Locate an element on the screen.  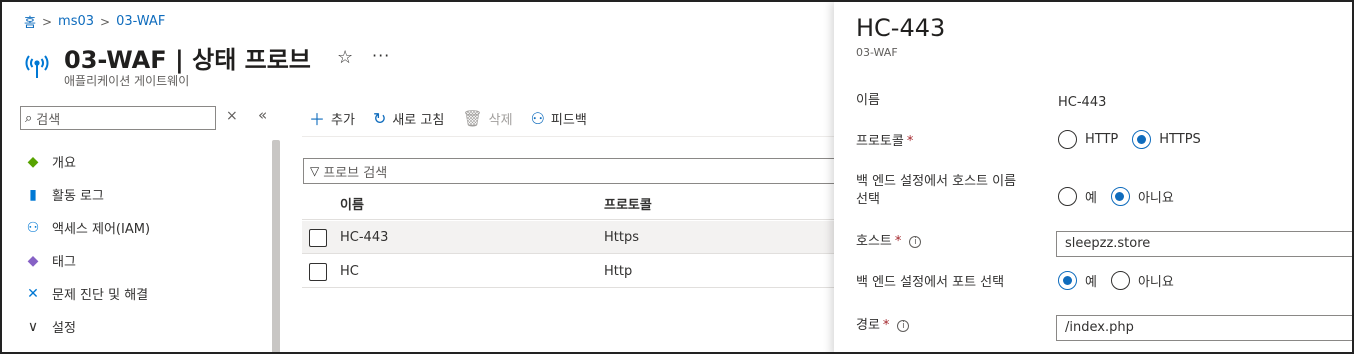
refresh-icon: ↻ is located at coordinates (379, 118).